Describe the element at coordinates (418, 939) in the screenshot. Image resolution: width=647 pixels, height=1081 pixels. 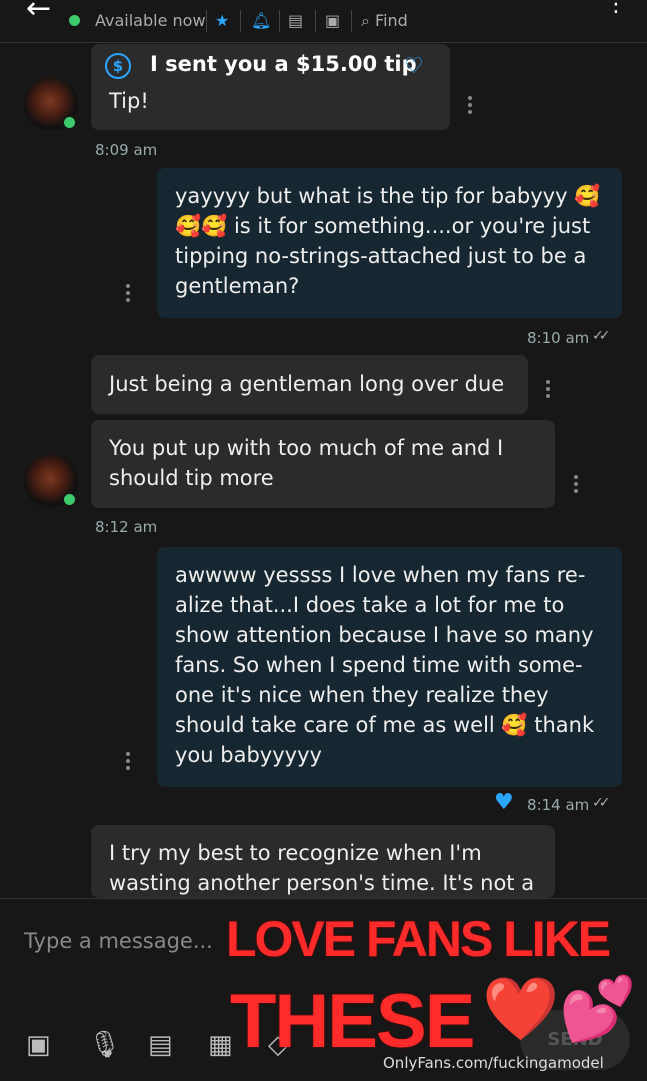
I see `overlay-caption-line1: LOVE FANS LIKE` at that location.